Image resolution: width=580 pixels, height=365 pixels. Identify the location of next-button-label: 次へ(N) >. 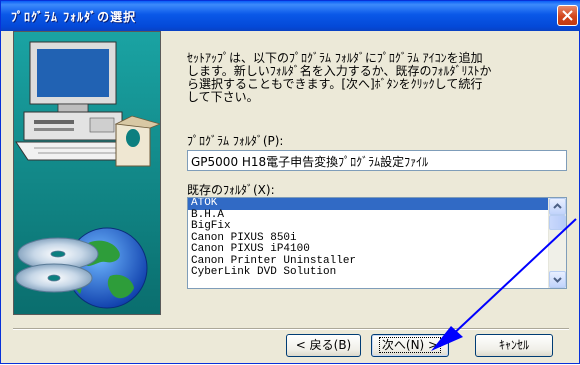
(410, 345).